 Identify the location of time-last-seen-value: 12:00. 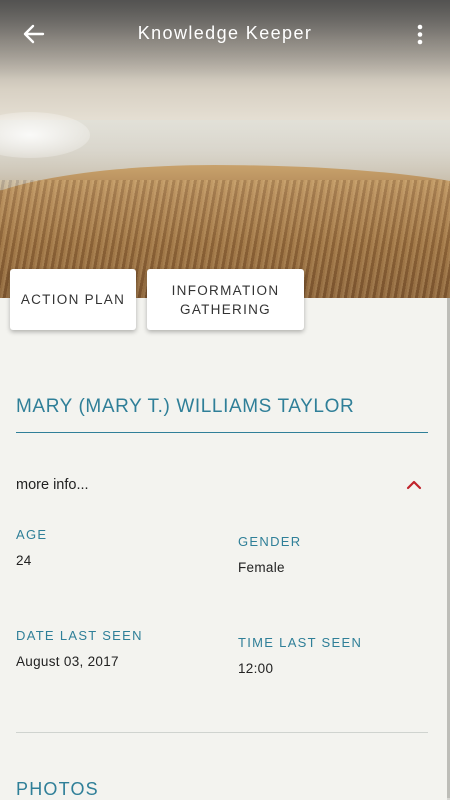
(256, 668).